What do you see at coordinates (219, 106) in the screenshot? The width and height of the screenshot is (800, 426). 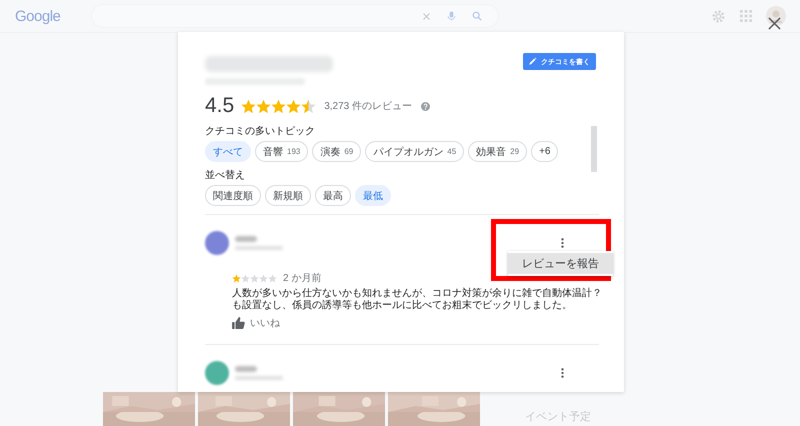 I see `rating-value: 4.5` at bounding box center [219, 106].